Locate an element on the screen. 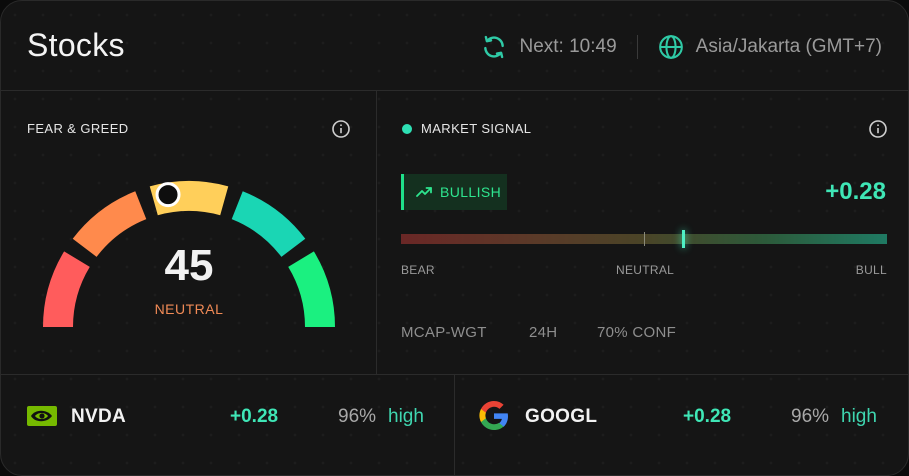 Image resolution: width=909 pixels, height=476 pixels. timezone-selector: Asia/Jakarta (GMT+7) is located at coordinates (770, 47).